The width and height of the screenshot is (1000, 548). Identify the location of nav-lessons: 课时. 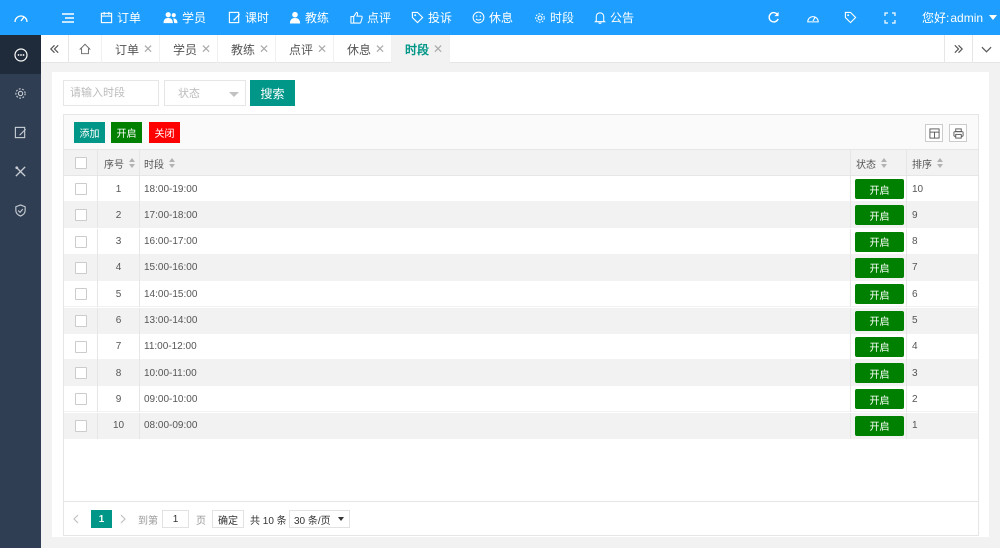
(248, 17).